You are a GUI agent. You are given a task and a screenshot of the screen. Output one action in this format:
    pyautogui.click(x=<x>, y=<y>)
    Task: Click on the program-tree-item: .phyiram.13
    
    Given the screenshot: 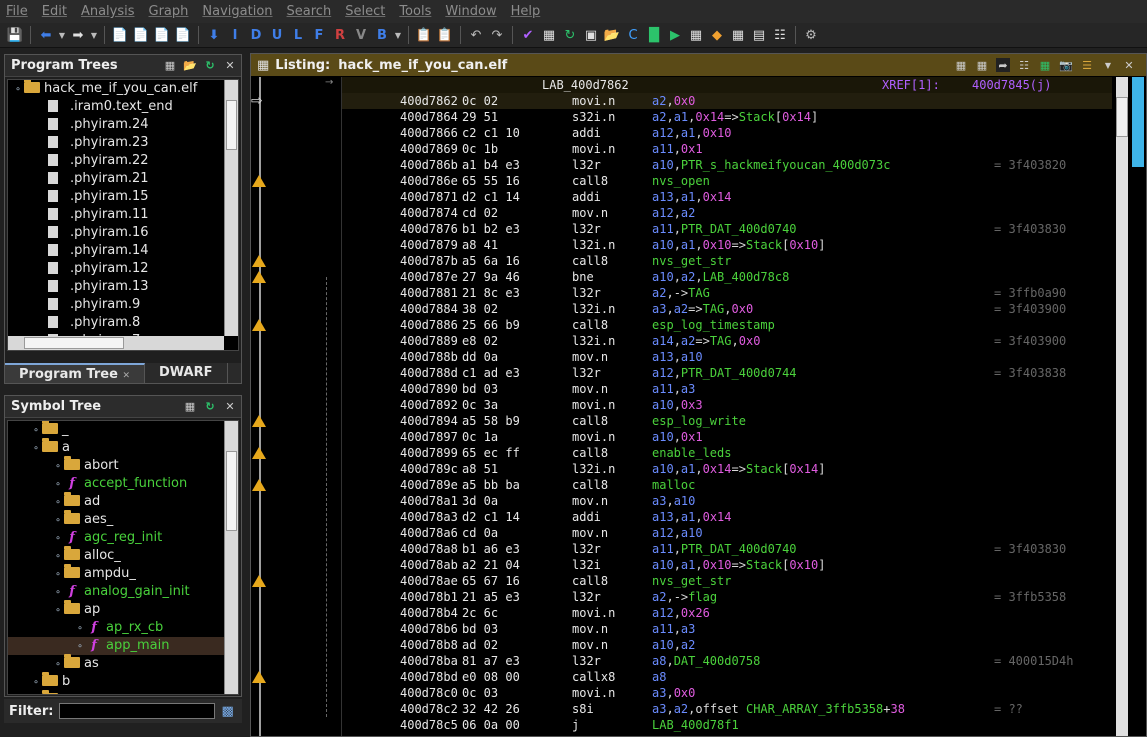 What is the action you would take?
    pyautogui.click(x=123, y=287)
    